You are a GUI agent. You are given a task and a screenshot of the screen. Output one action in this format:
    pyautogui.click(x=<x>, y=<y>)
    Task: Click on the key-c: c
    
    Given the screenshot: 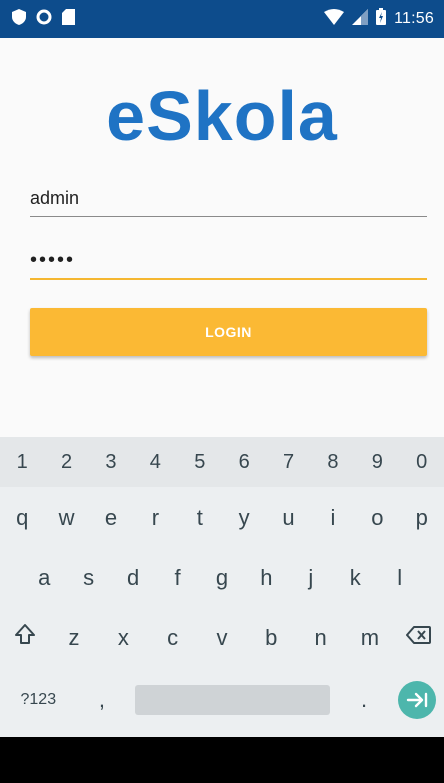 What is the action you would take?
    pyautogui.click(x=173, y=638)
    